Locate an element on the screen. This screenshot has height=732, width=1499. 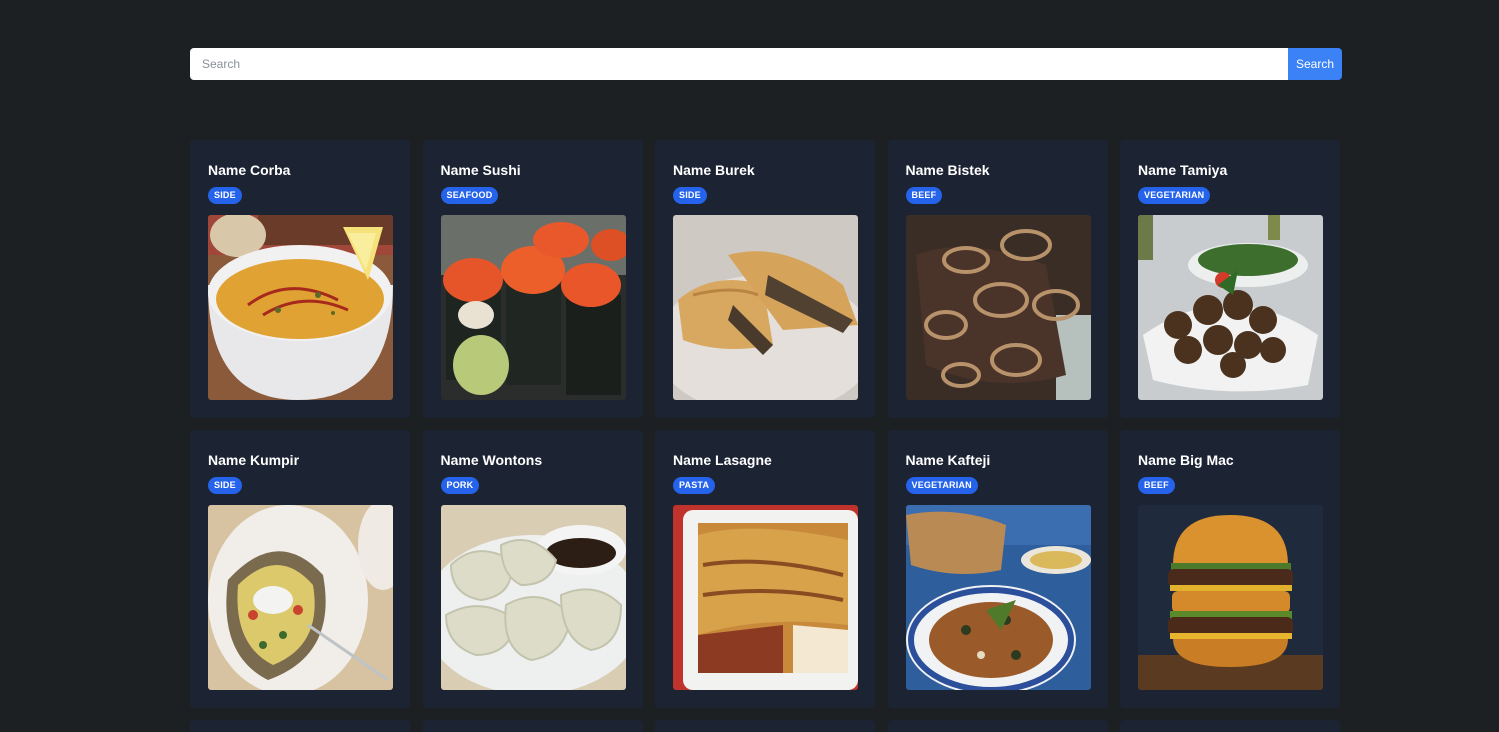
steak-onions-photo is located at coordinates (998, 307).